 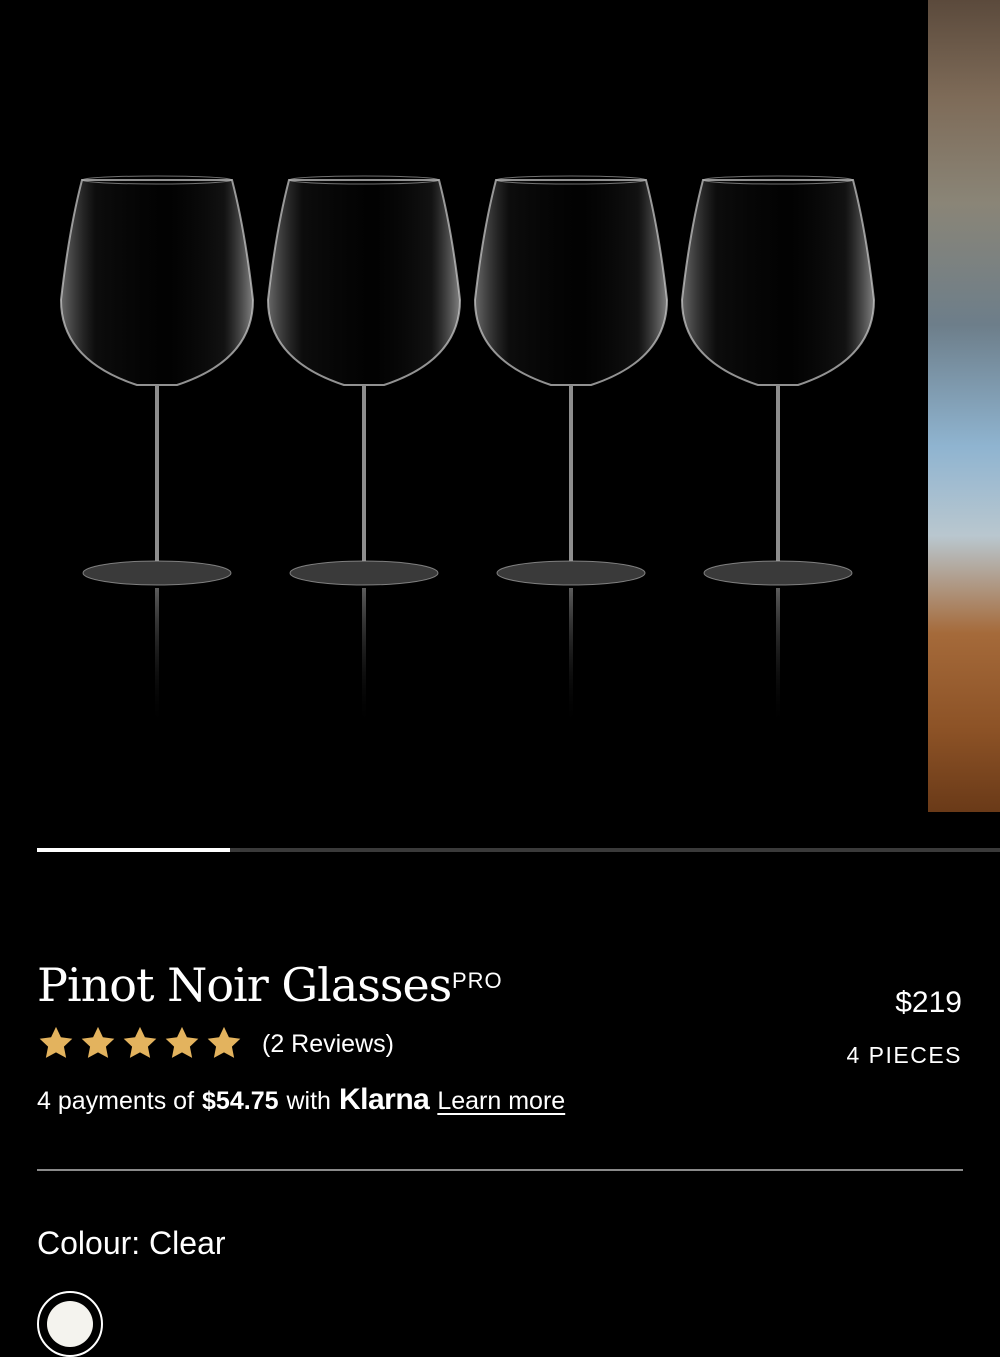 What do you see at coordinates (518, 850) in the screenshot?
I see `gallery-progress-bar` at bounding box center [518, 850].